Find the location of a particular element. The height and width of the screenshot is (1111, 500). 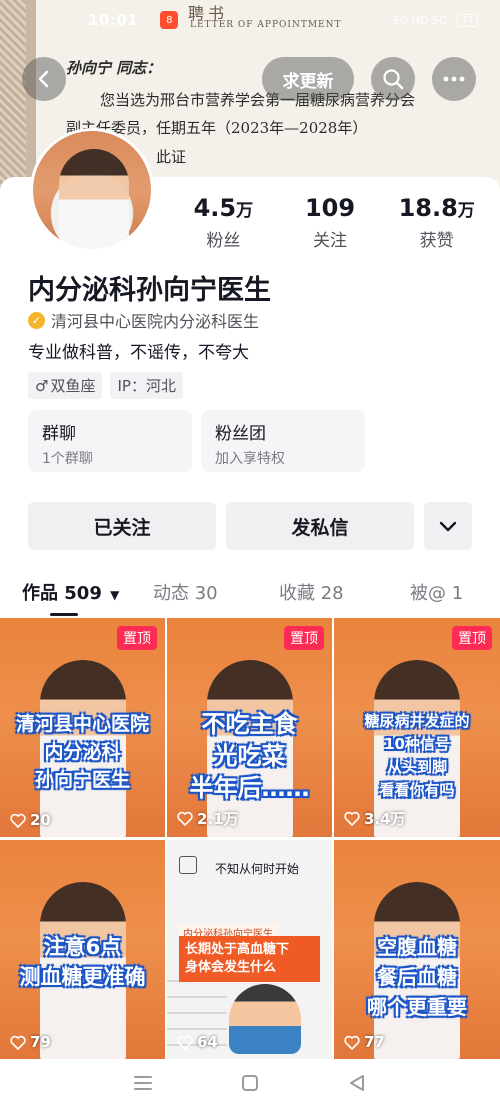

profile-bio: 专业做科普，不谣传，不夸大 is located at coordinates (138, 353).